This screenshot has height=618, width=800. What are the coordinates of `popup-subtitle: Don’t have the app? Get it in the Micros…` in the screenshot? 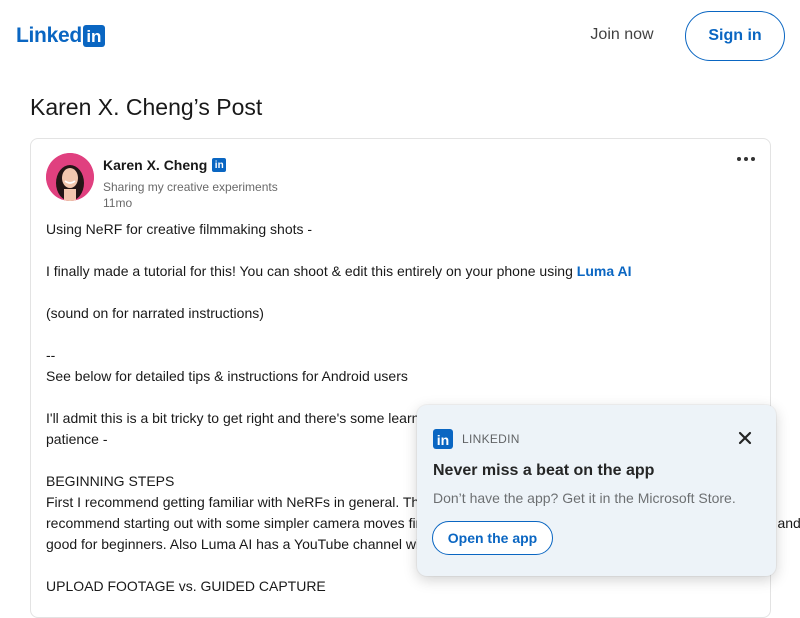 It's located at (584, 498).